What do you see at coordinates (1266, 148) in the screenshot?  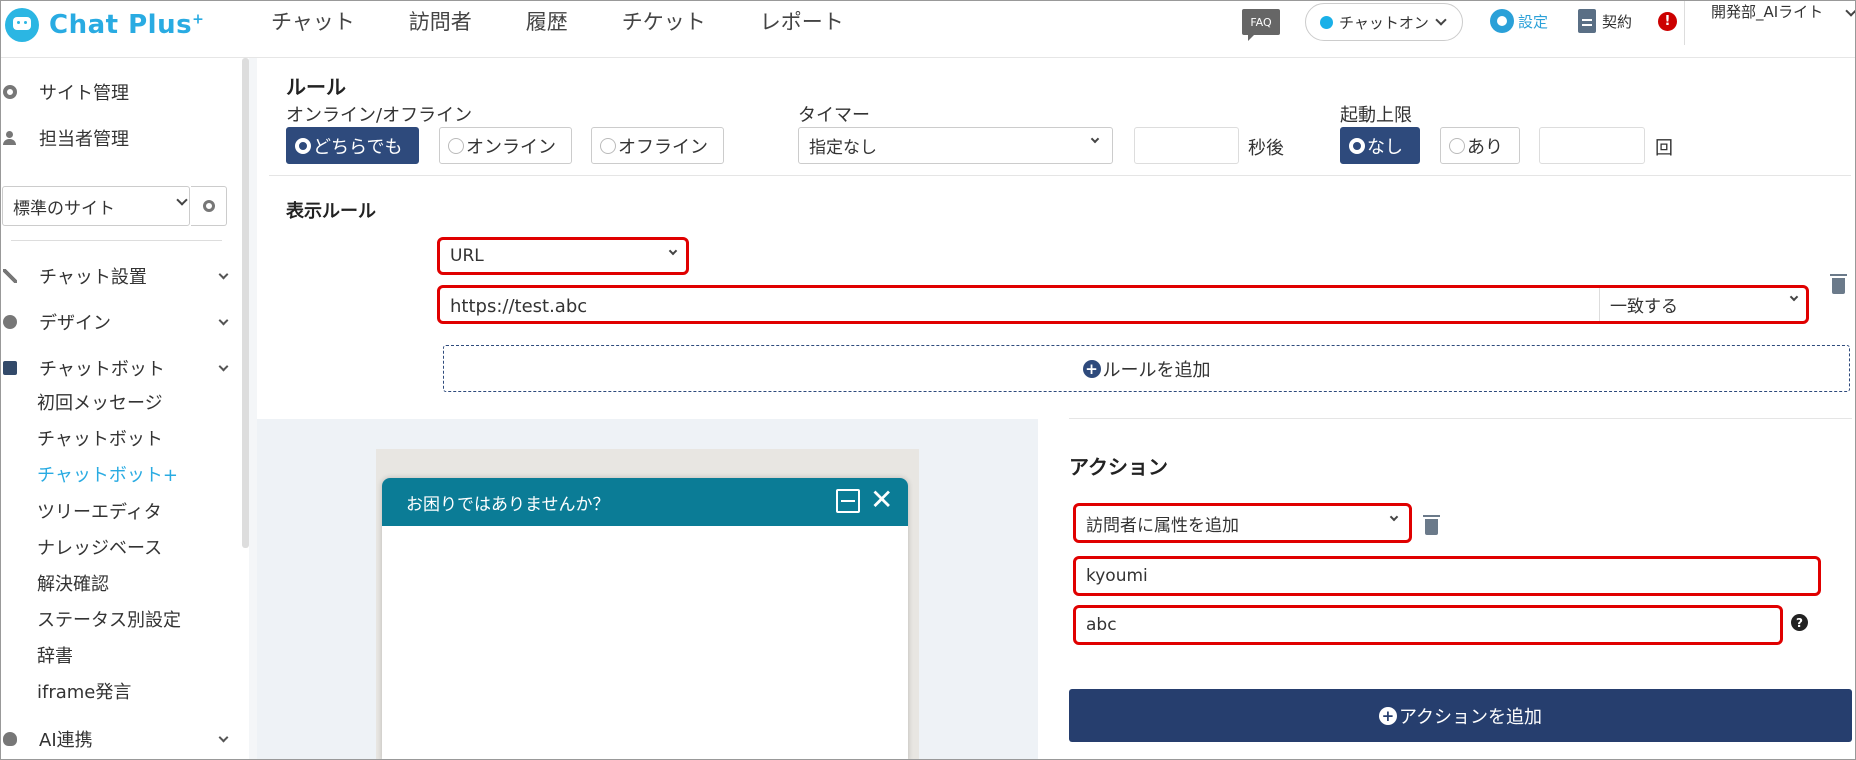 I see `seconds-after-label: 秒後` at bounding box center [1266, 148].